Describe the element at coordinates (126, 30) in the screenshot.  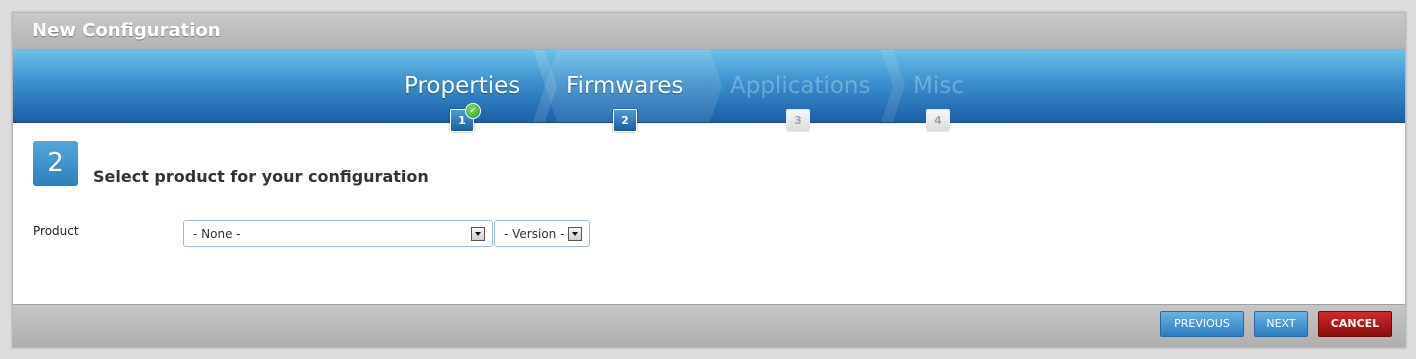
I see `dialog-title: New Configuration` at that location.